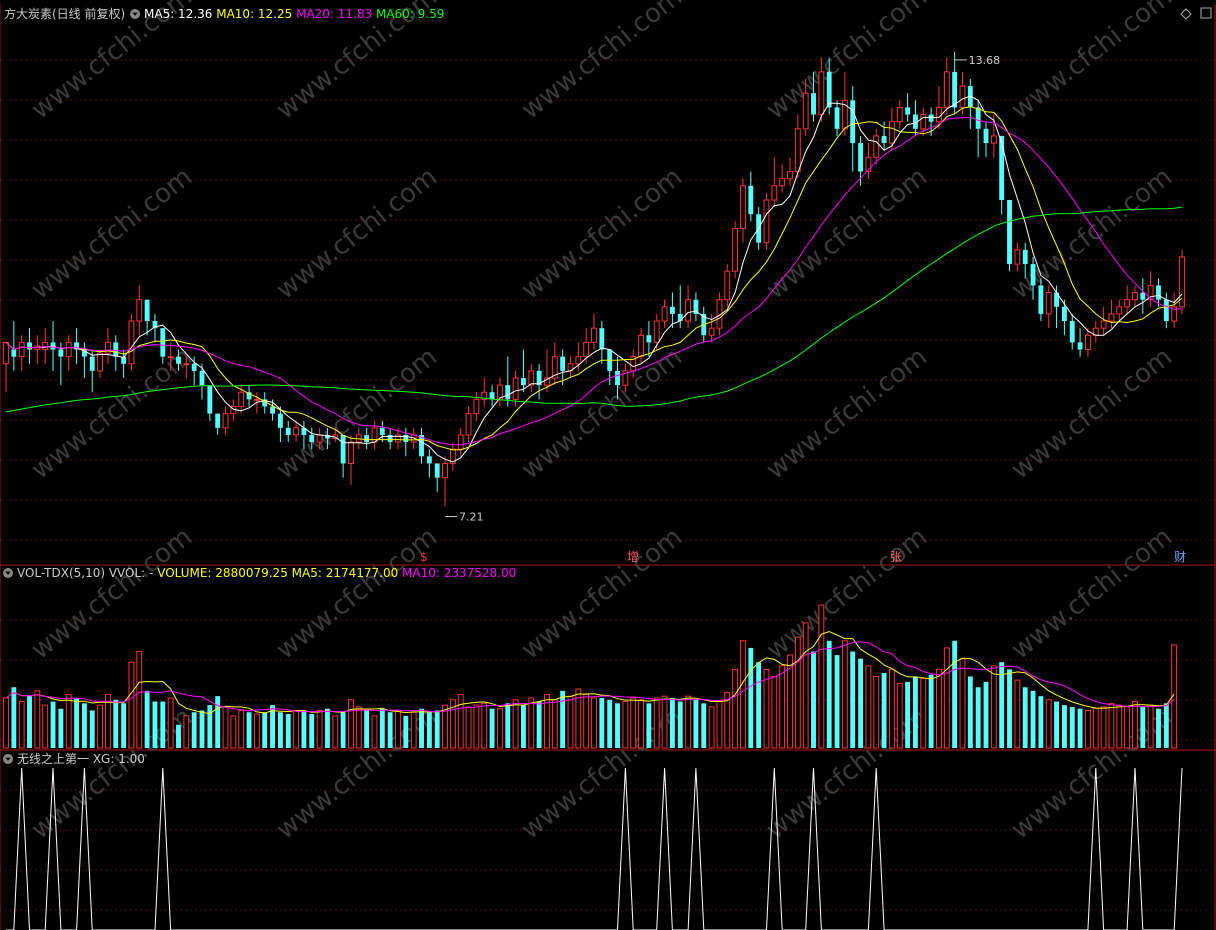 The image size is (1216, 930). What do you see at coordinates (252, 14) in the screenshot?
I see `legend-item: MA10: 12.25` at bounding box center [252, 14].